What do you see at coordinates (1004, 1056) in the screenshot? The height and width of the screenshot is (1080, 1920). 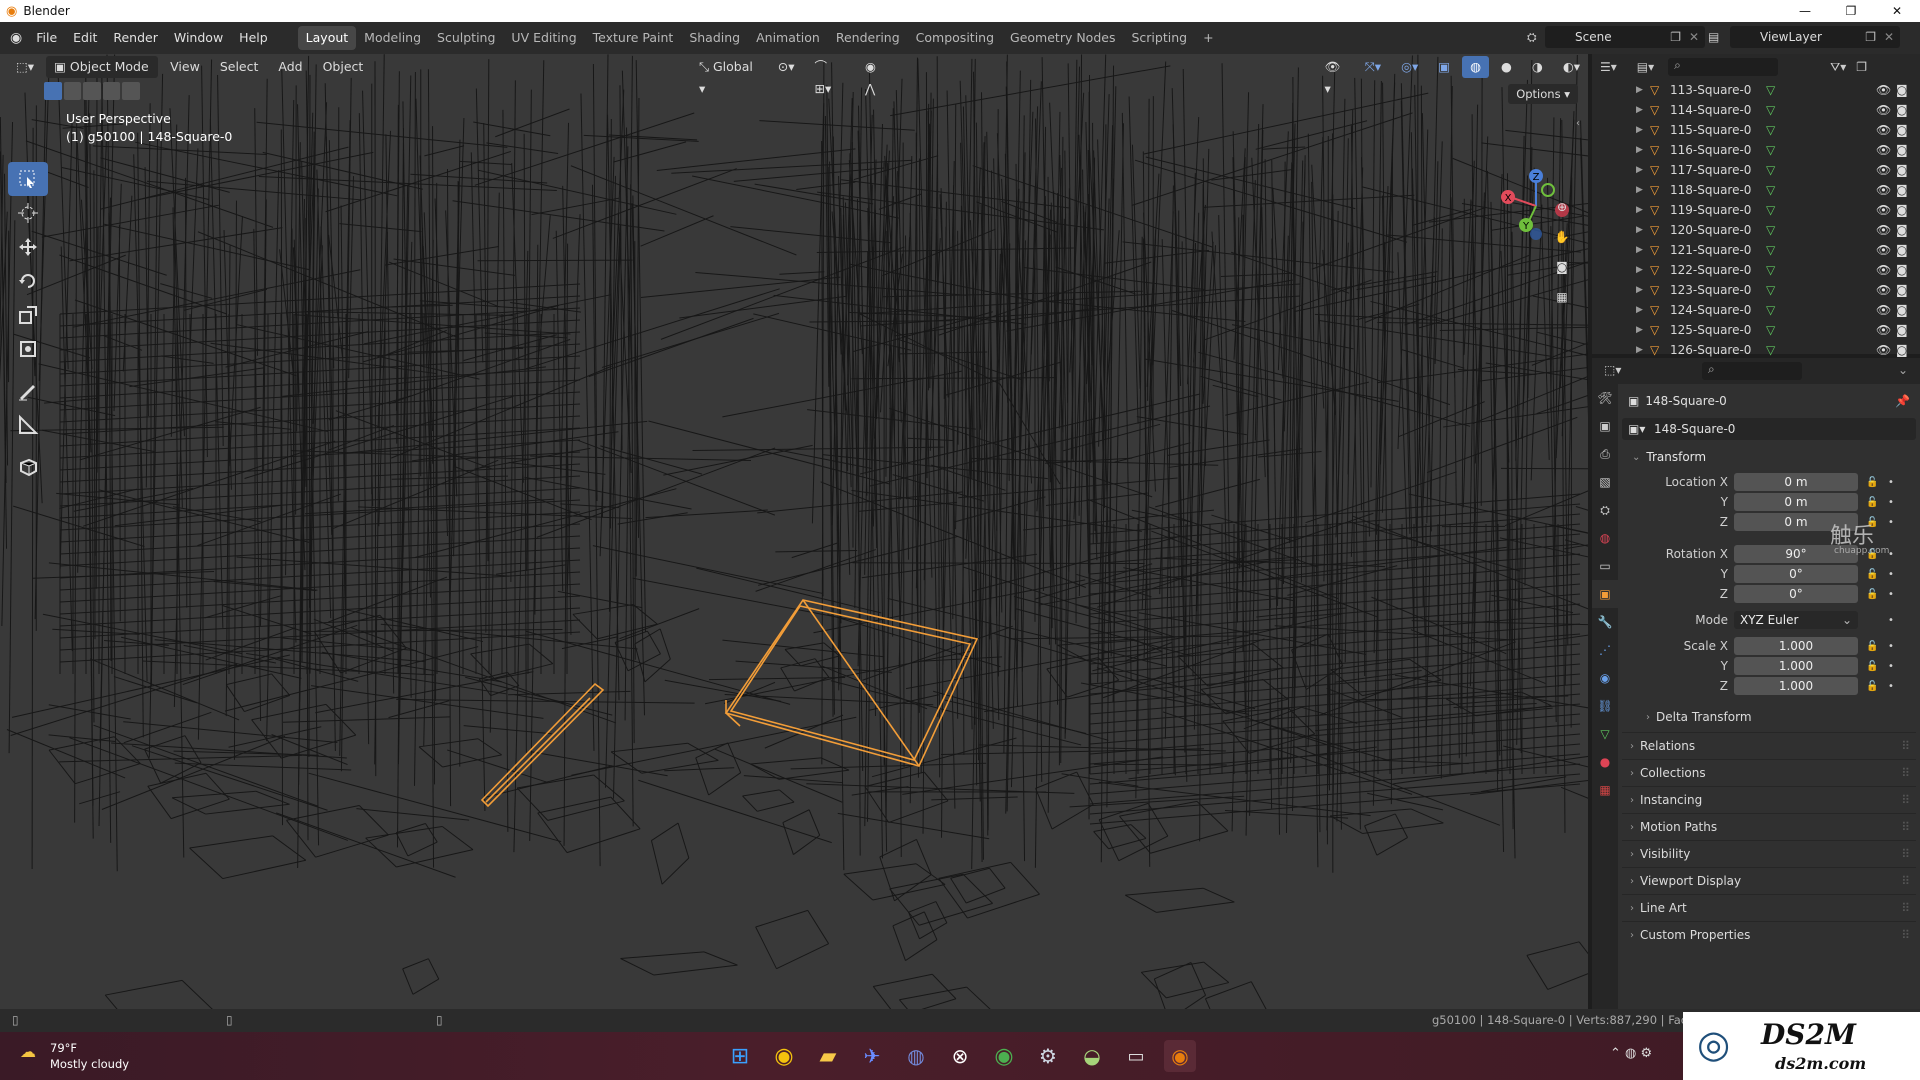 I see `chrome-profile-icon: ◉` at bounding box center [1004, 1056].